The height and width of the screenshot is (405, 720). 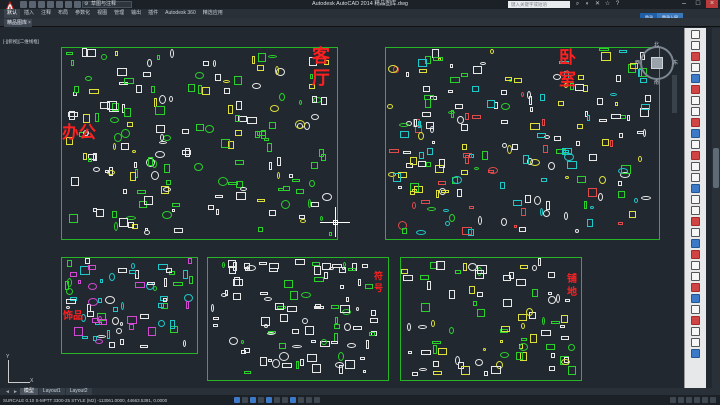 What do you see at coordinates (697, 400) in the screenshot?
I see `workspace-switch-icon` at bounding box center [697, 400].